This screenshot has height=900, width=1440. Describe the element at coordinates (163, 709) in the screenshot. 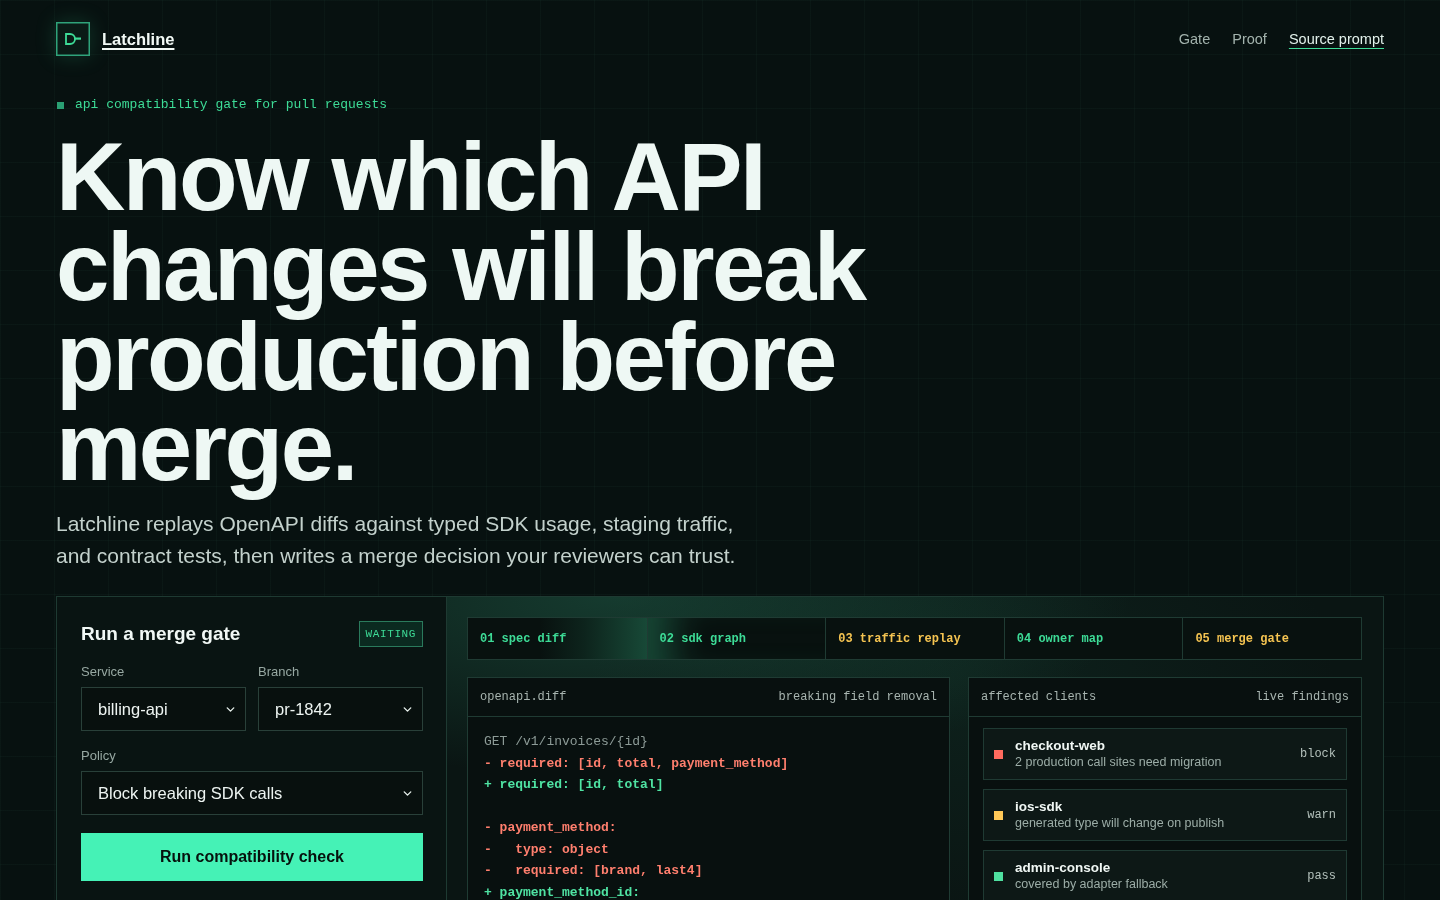

I see `select-field: billing-api` at that location.